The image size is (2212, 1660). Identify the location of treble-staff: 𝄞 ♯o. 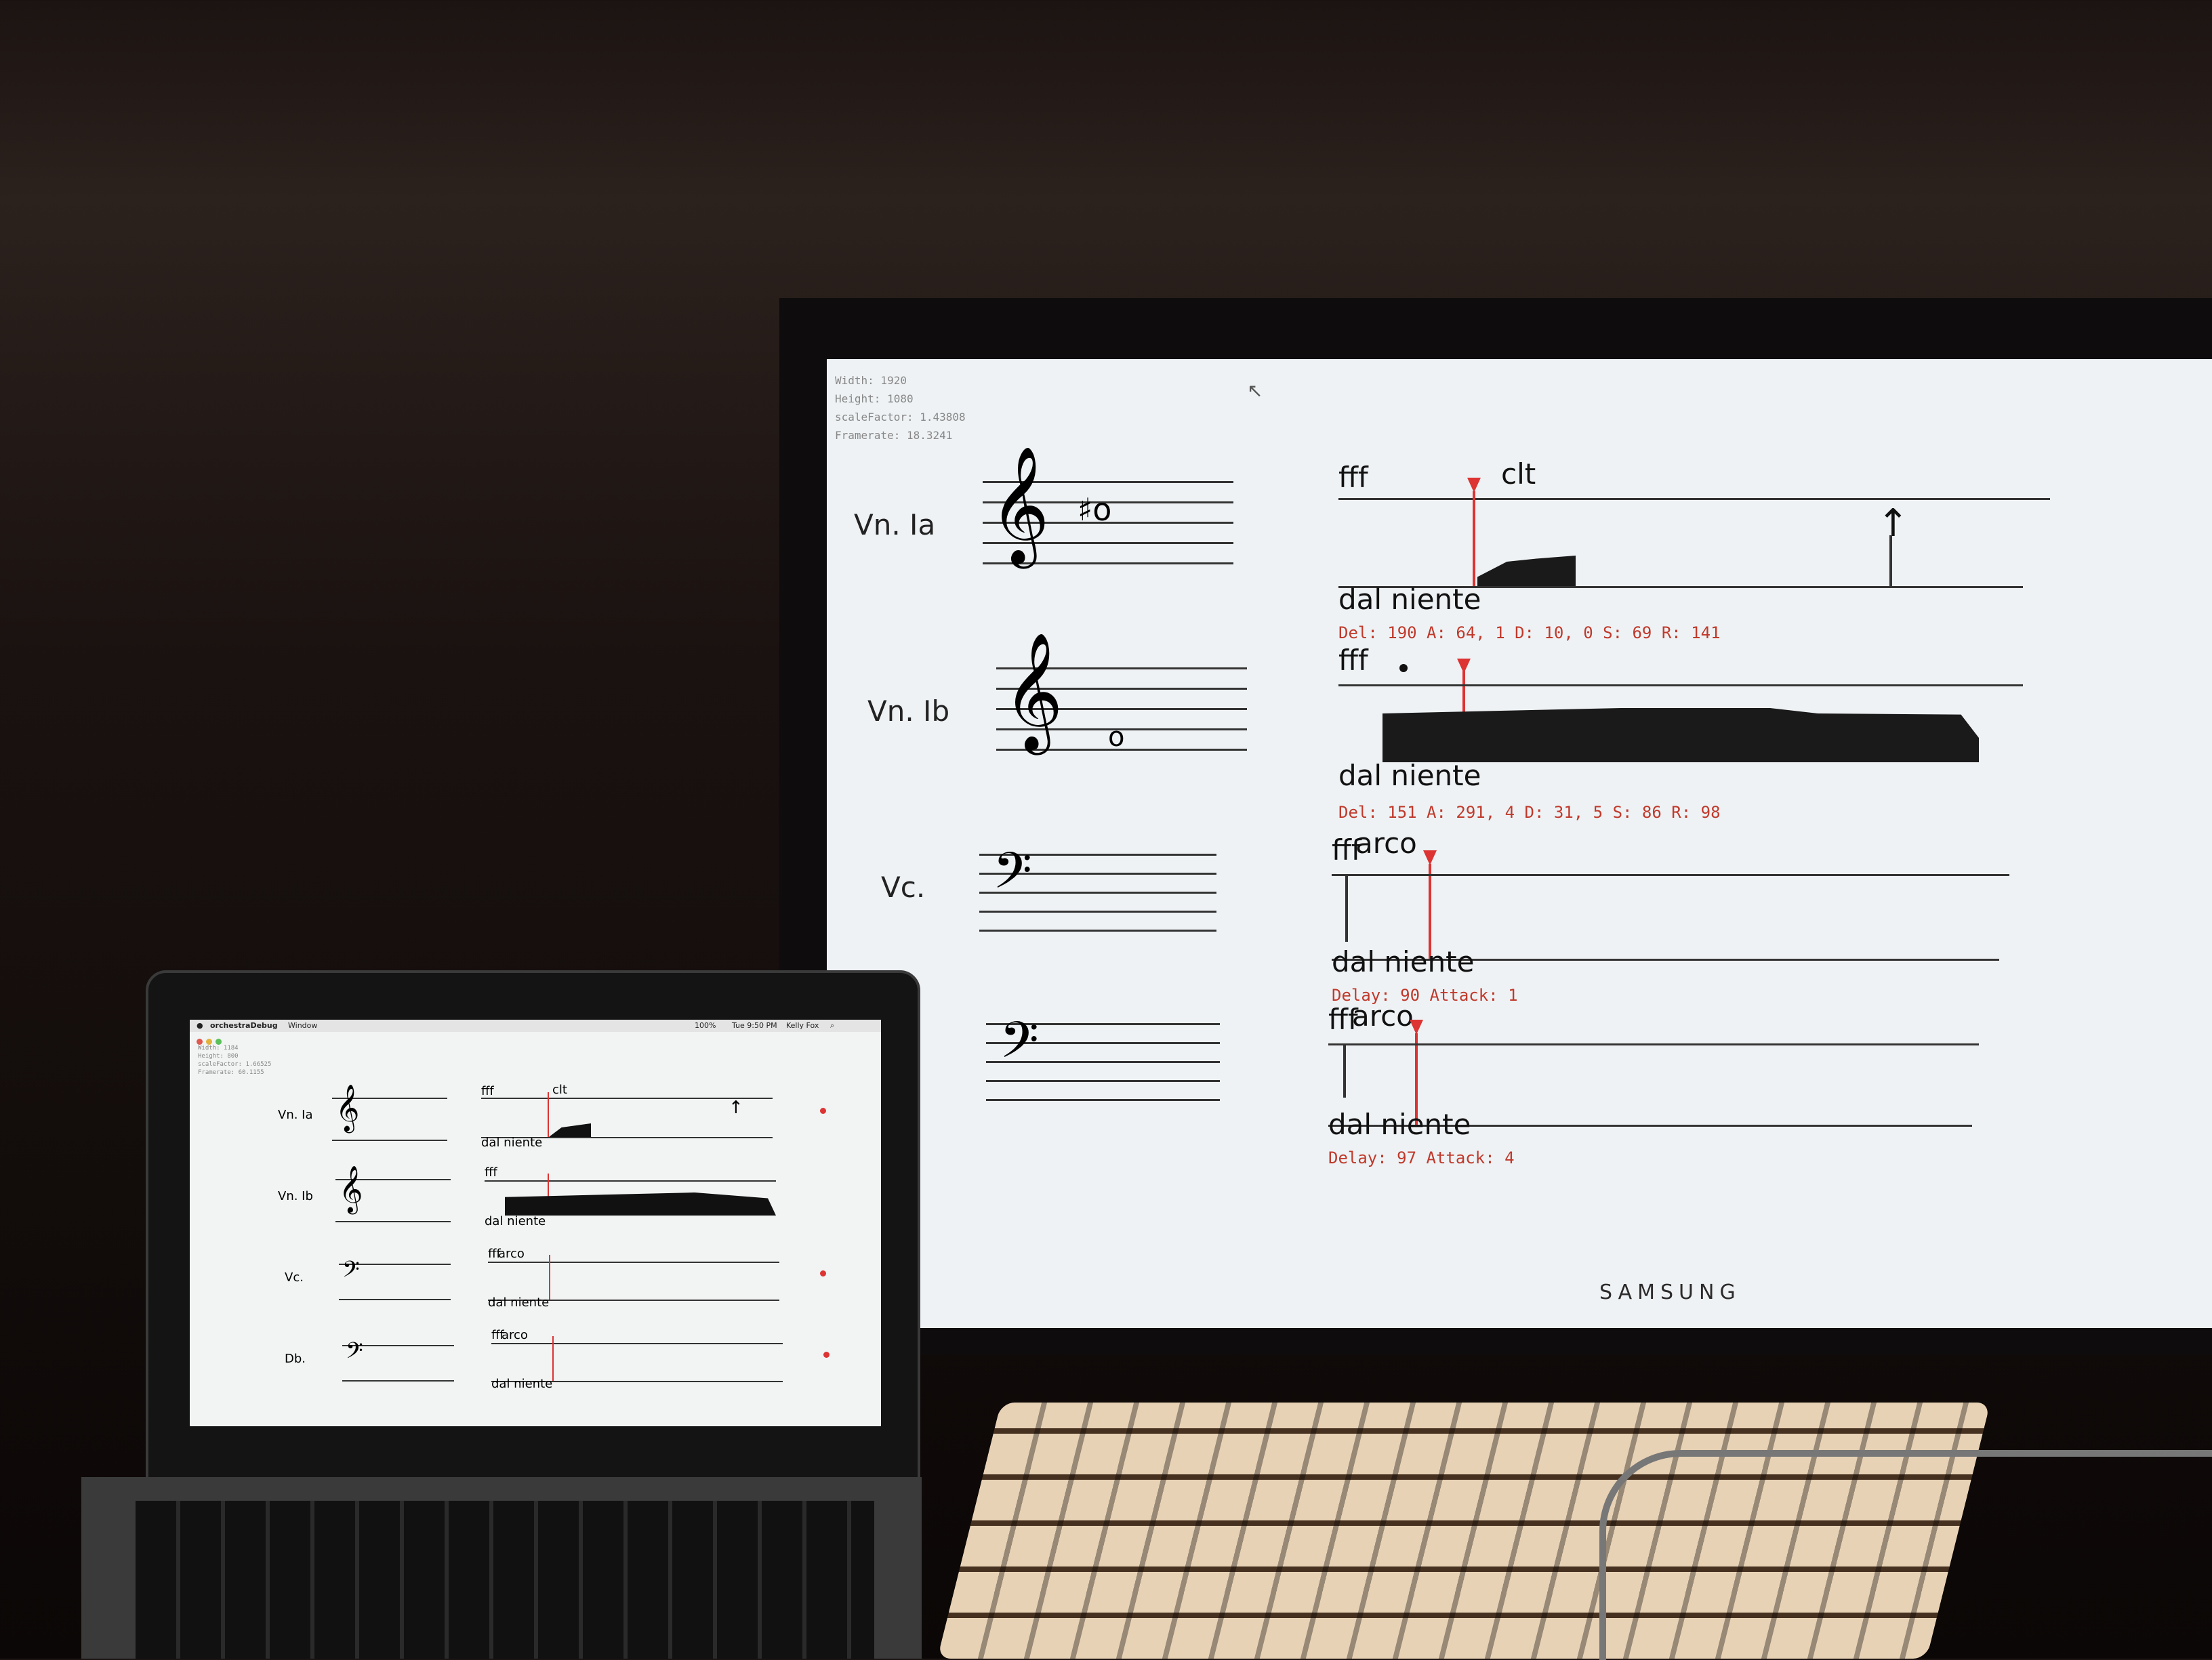
(1108, 511).